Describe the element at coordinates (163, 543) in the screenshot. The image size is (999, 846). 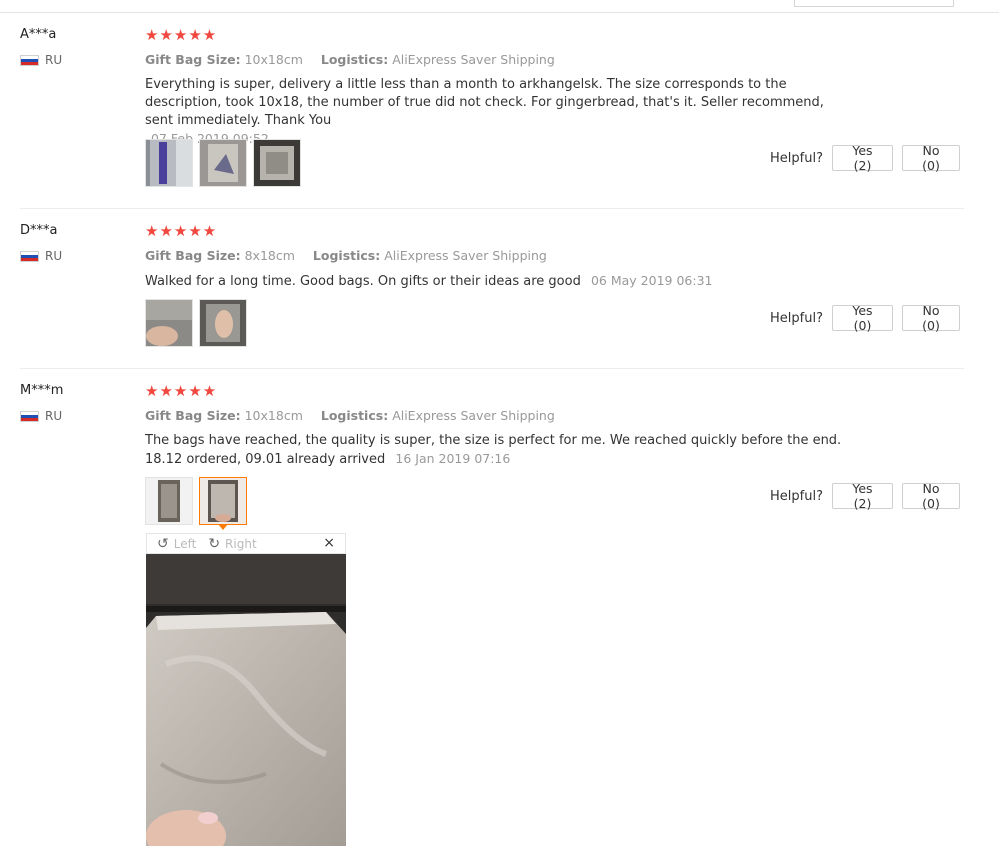
I see `rotate-left-icon: ↺` at that location.